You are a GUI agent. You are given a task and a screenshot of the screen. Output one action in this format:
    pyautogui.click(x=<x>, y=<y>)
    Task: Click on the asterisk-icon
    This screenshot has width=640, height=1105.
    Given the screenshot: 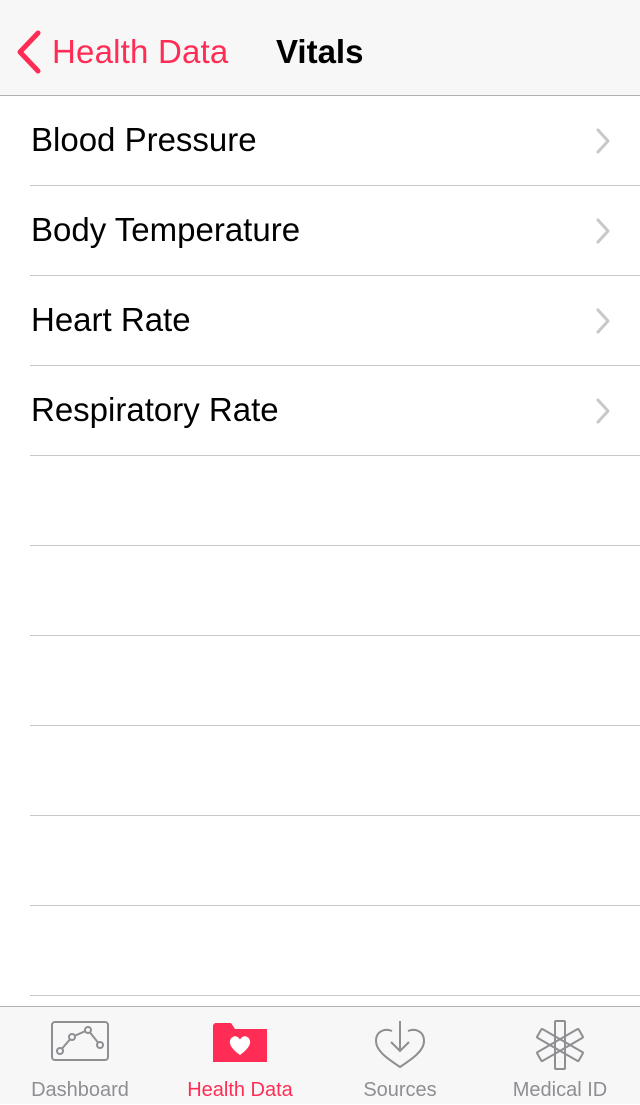 What is the action you would take?
    pyautogui.click(x=560, y=1045)
    